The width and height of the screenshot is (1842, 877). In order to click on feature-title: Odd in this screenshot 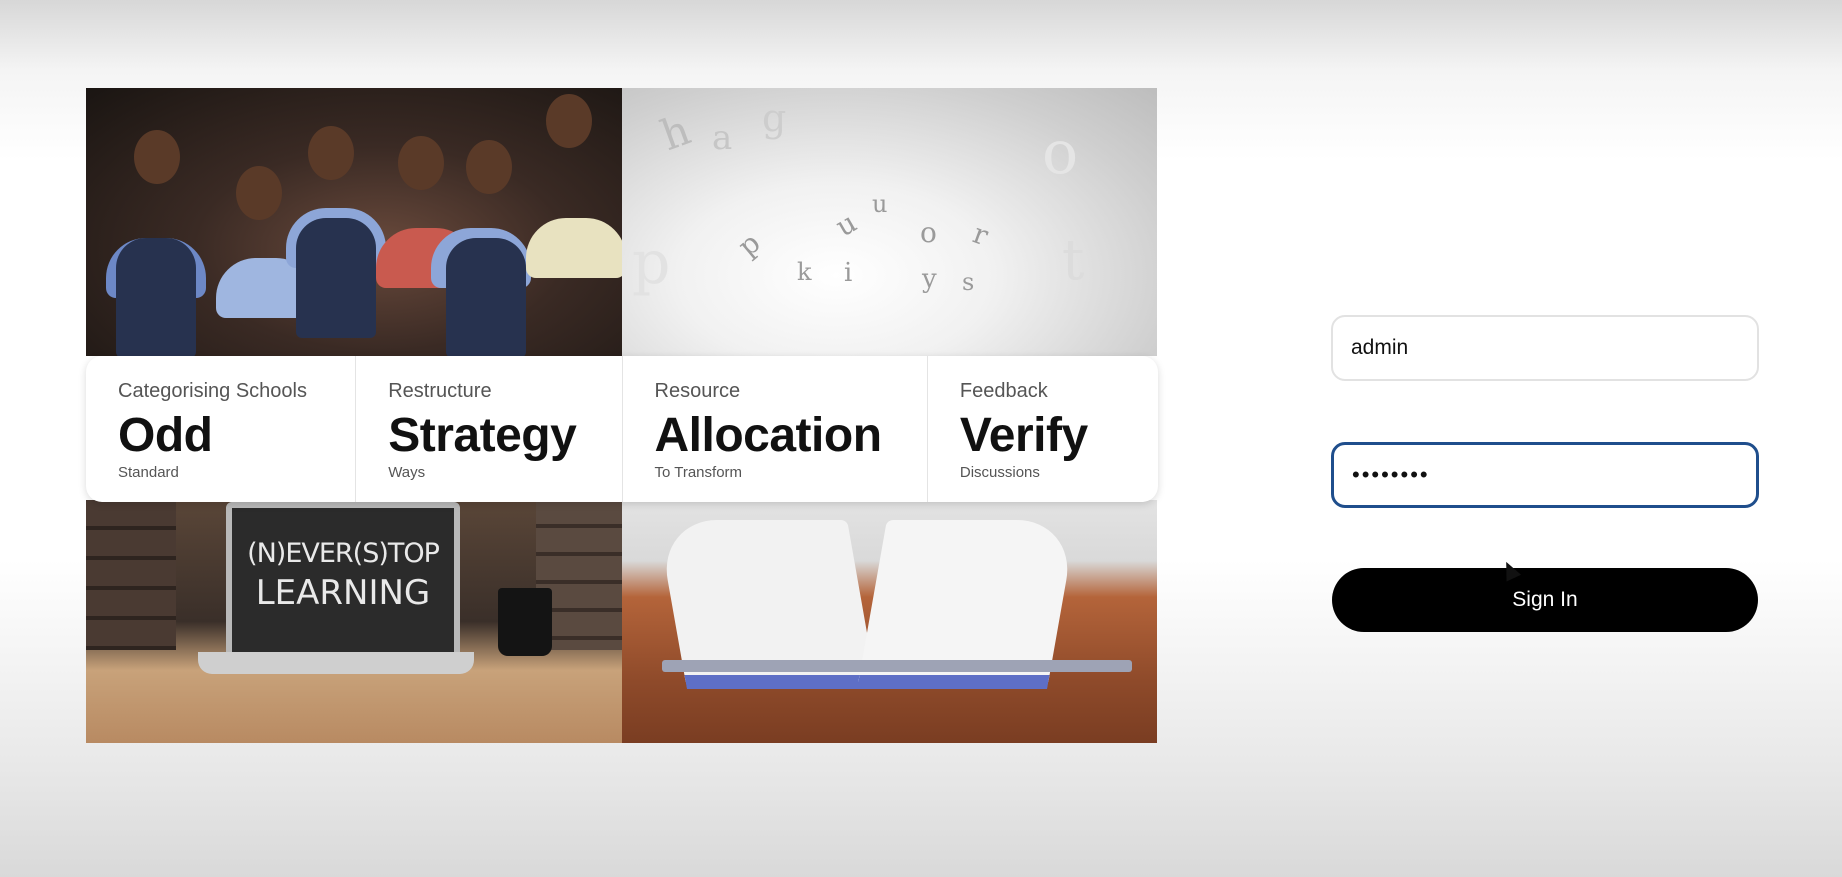, I will do `click(165, 435)`.